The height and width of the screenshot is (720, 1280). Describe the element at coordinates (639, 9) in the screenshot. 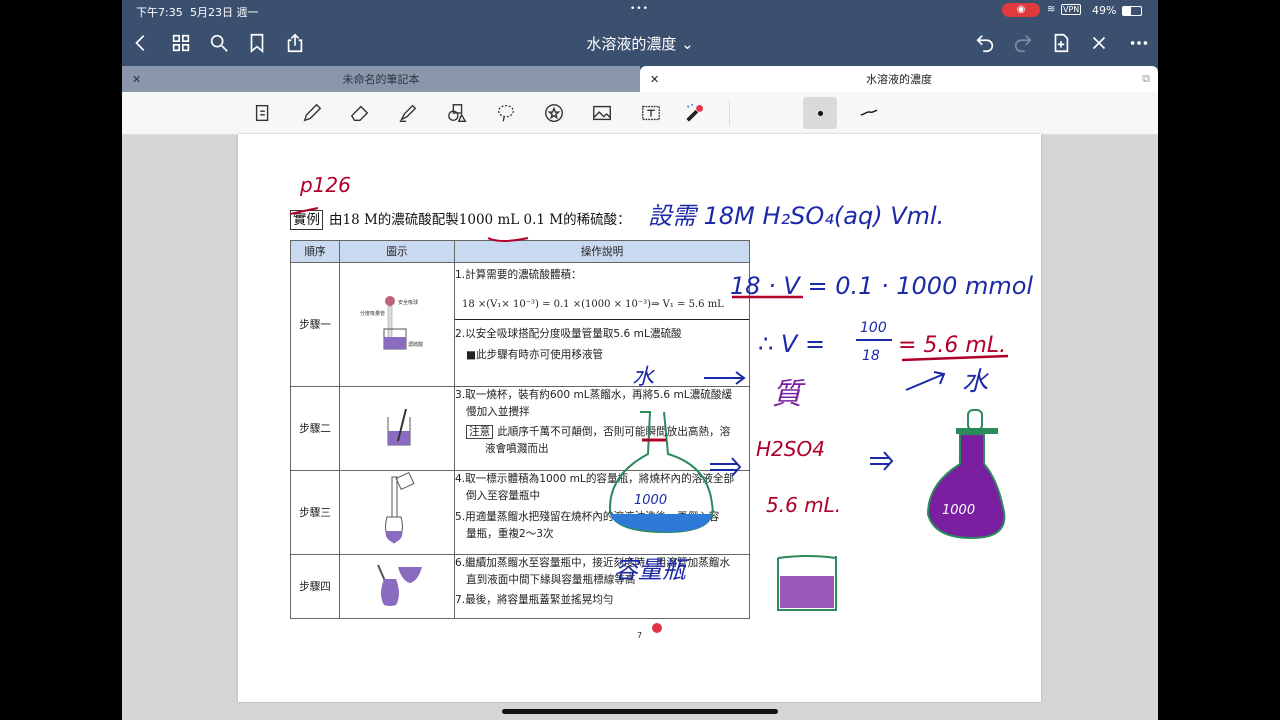

I see `multitask-dots-icon: •••` at that location.